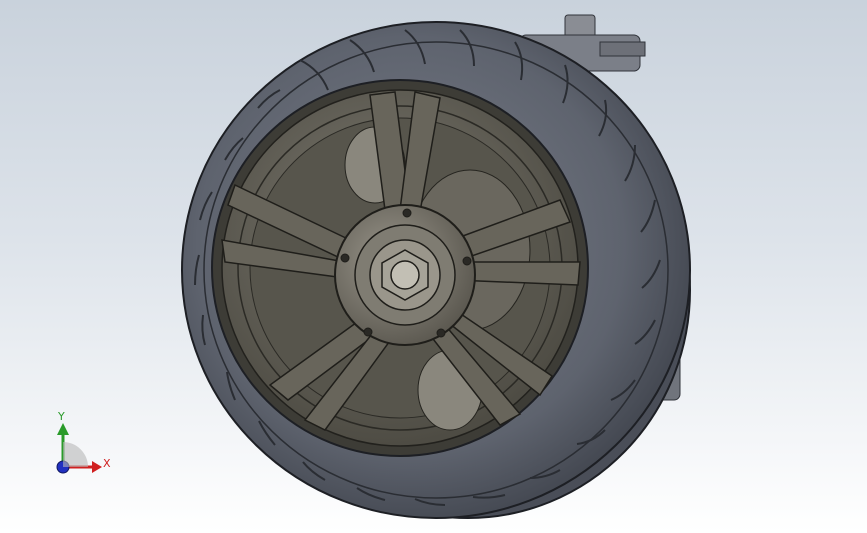 The width and height of the screenshot is (867, 533). Describe the element at coordinates (107, 463) in the screenshot. I see `x-axis-label: X` at that location.